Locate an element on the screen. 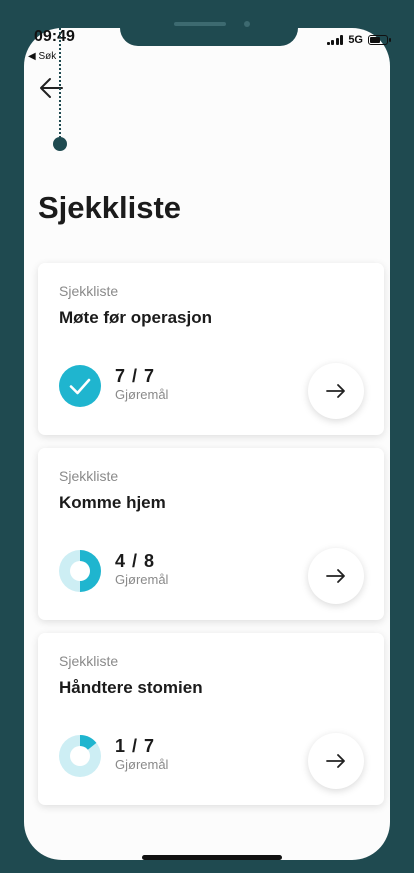 The image size is (414, 873). network-type: 5G is located at coordinates (355, 40).